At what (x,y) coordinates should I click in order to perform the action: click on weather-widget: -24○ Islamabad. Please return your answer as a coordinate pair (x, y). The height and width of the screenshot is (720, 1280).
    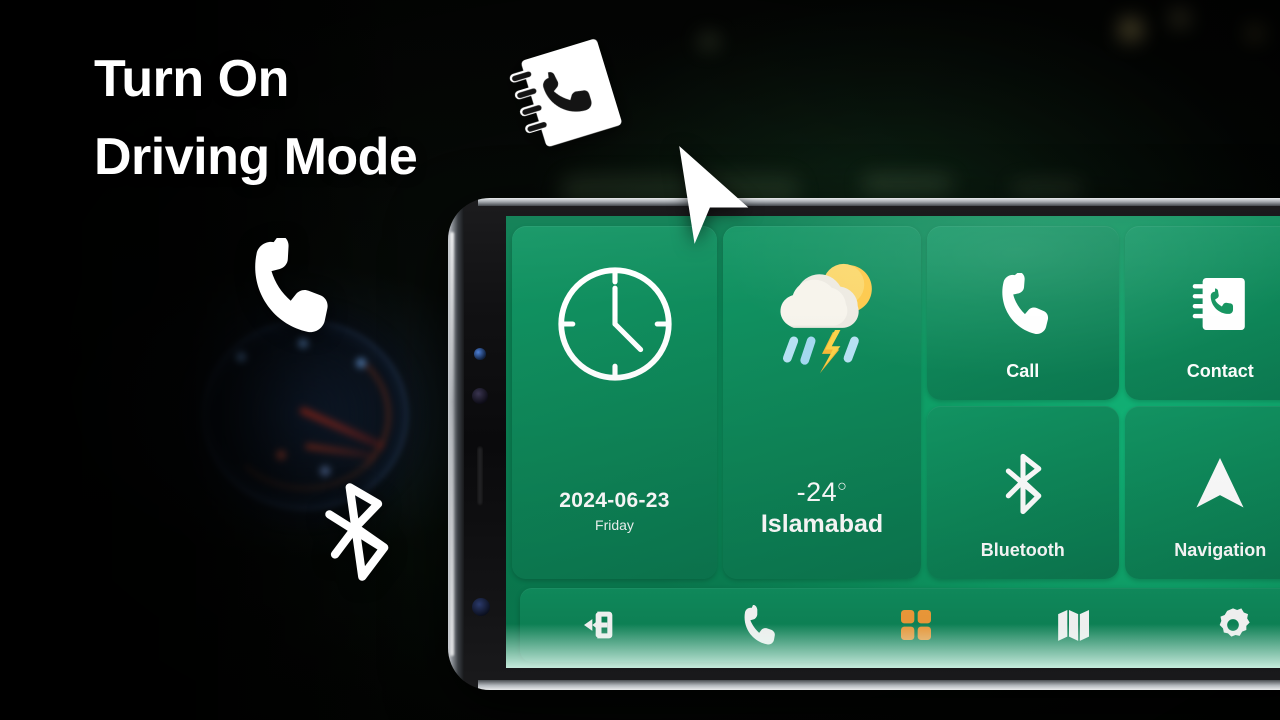
    Looking at the image, I should click on (822, 402).